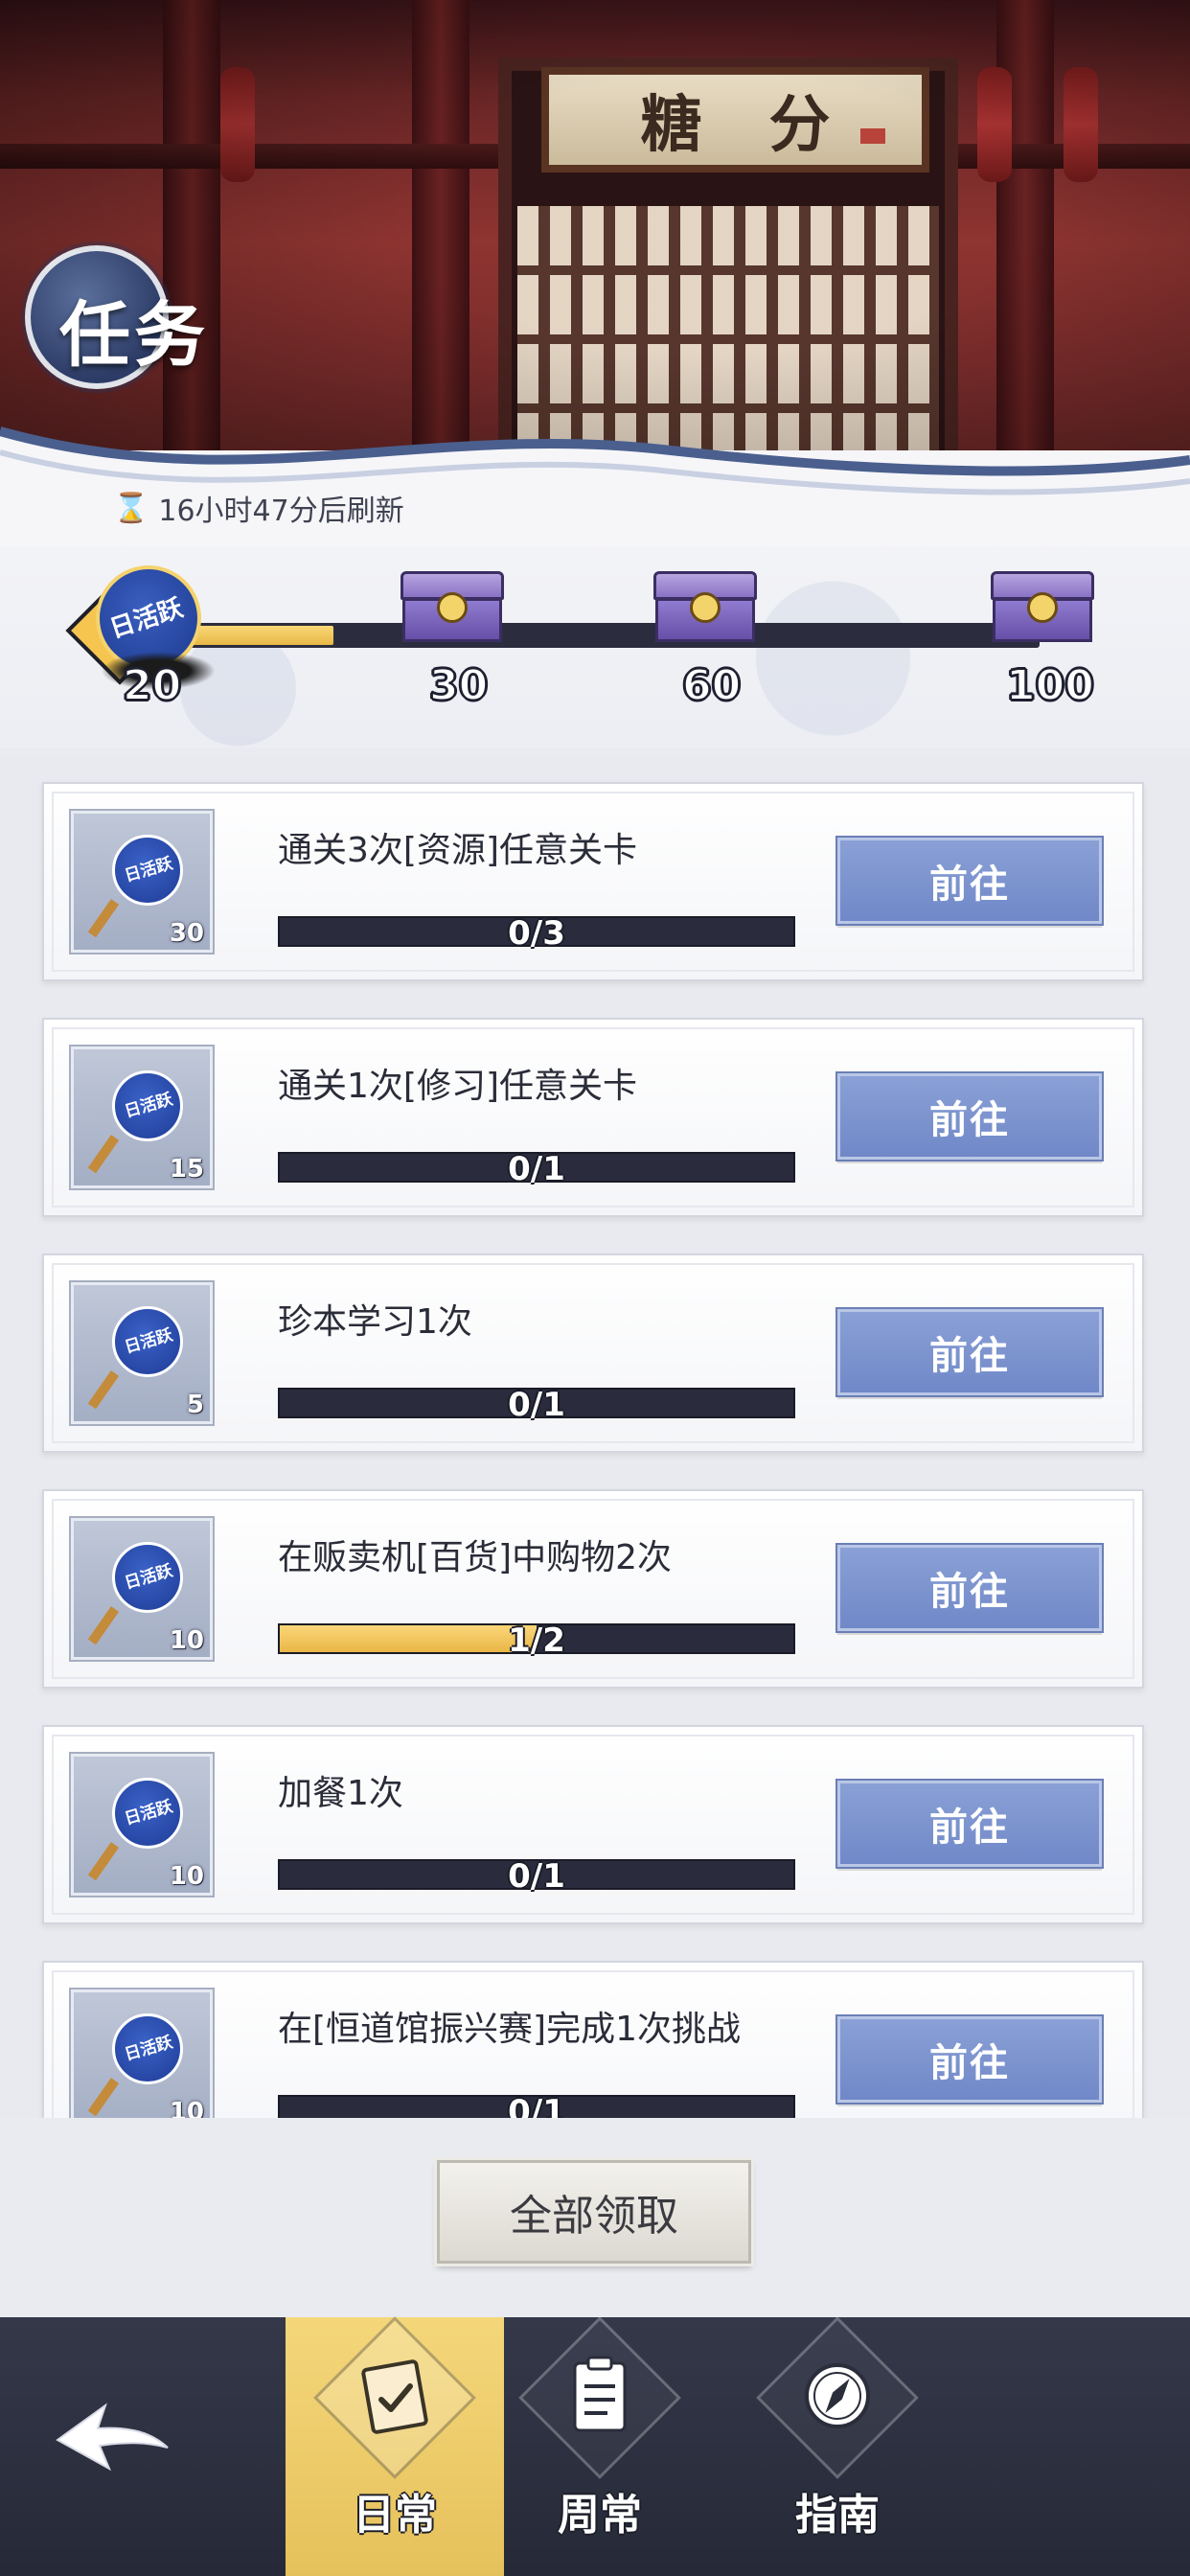 The height and width of the screenshot is (2576, 1190). Describe the element at coordinates (593, 1353) in the screenshot. I see `task-card: 日活跃 5 珍本学习1次 0/1 前往` at that location.